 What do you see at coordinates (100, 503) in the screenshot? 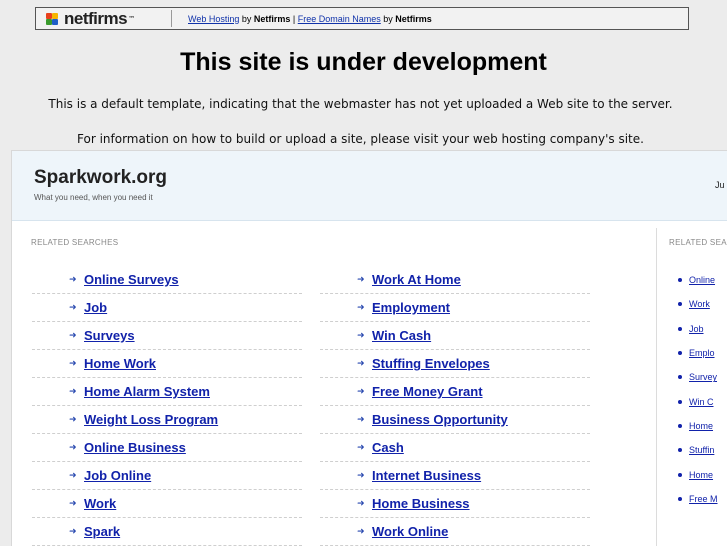
I see `search-link: Work` at bounding box center [100, 503].